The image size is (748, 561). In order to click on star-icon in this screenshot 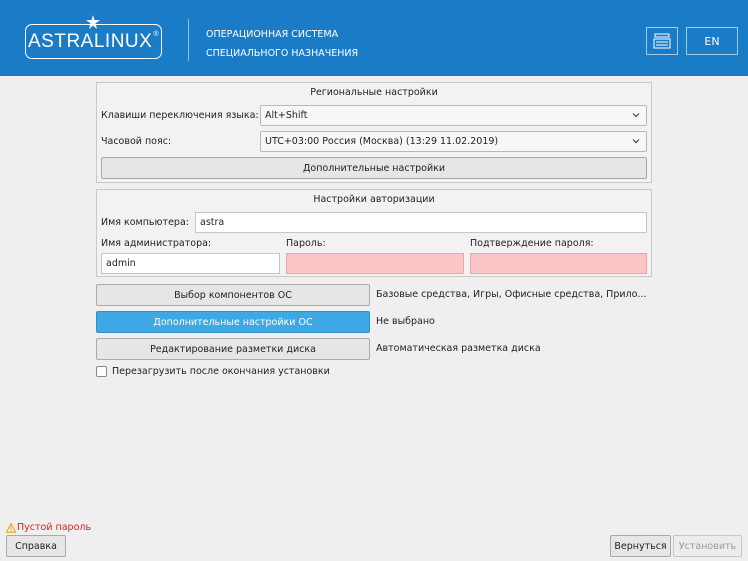, I will do `click(93, 22)`.